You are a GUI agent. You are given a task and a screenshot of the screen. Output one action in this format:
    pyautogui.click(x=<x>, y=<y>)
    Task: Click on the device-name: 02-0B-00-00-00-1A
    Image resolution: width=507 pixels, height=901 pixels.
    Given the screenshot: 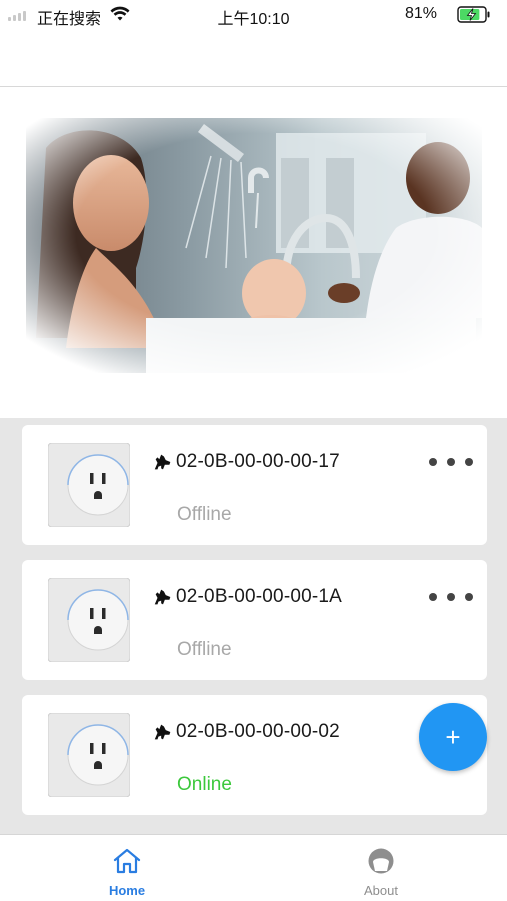 What is the action you would take?
    pyautogui.click(x=259, y=596)
    